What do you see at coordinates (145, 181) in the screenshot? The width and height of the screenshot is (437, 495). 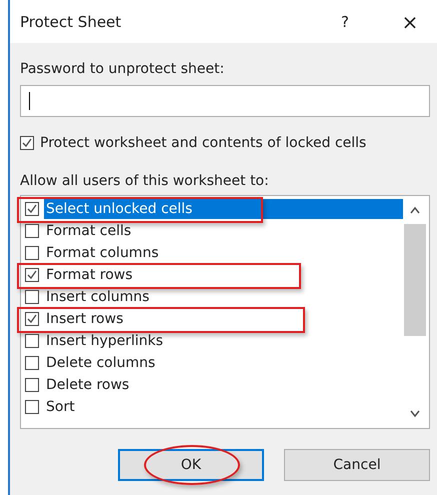 I see `permissions-label: Allow all users of this worksheet to:` at bounding box center [145, 181].